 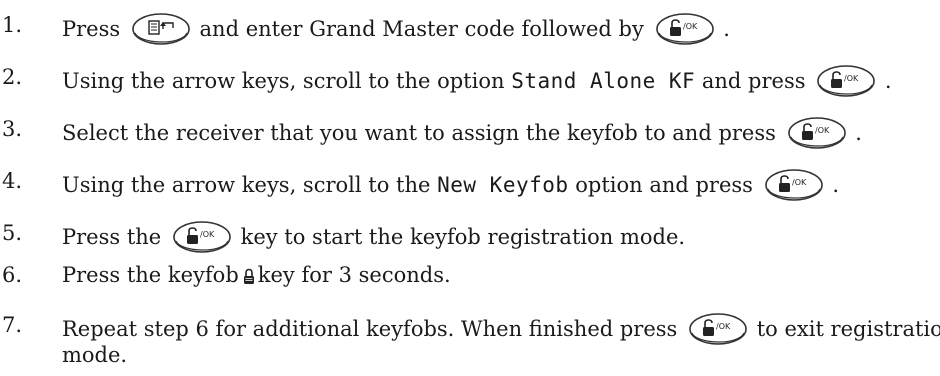 What do you see at coordinates (664, 185) in the screenshot?
I see `step-text: option and press` at bounding box center [664, 185].